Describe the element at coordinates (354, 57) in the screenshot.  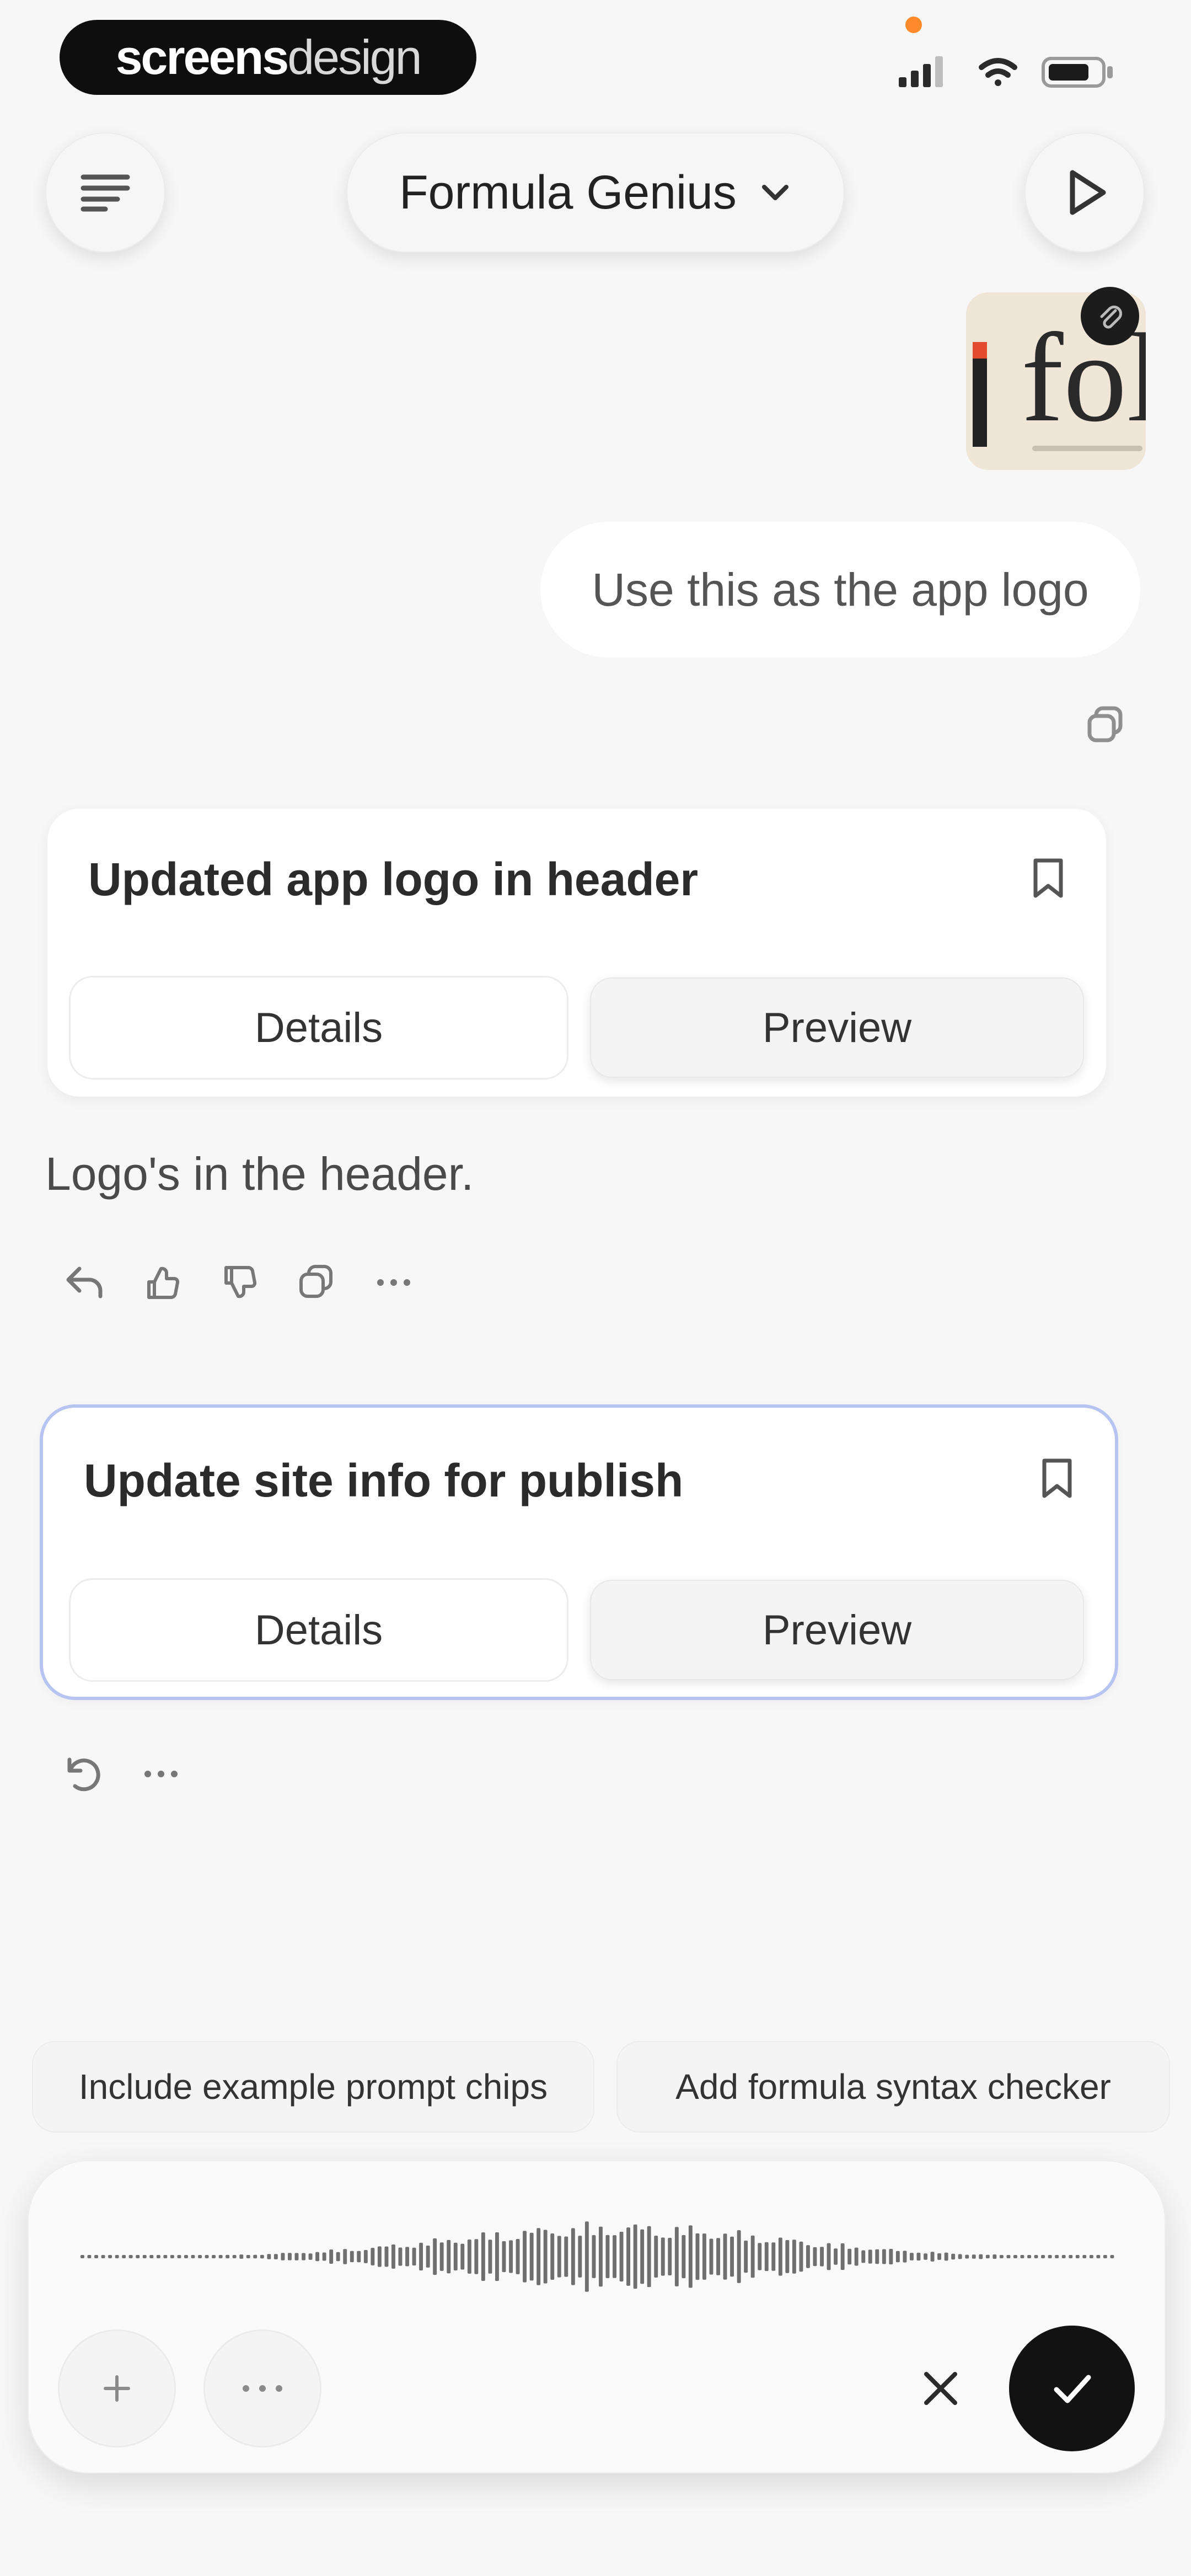
I see `brand-part-2: design` at that location.